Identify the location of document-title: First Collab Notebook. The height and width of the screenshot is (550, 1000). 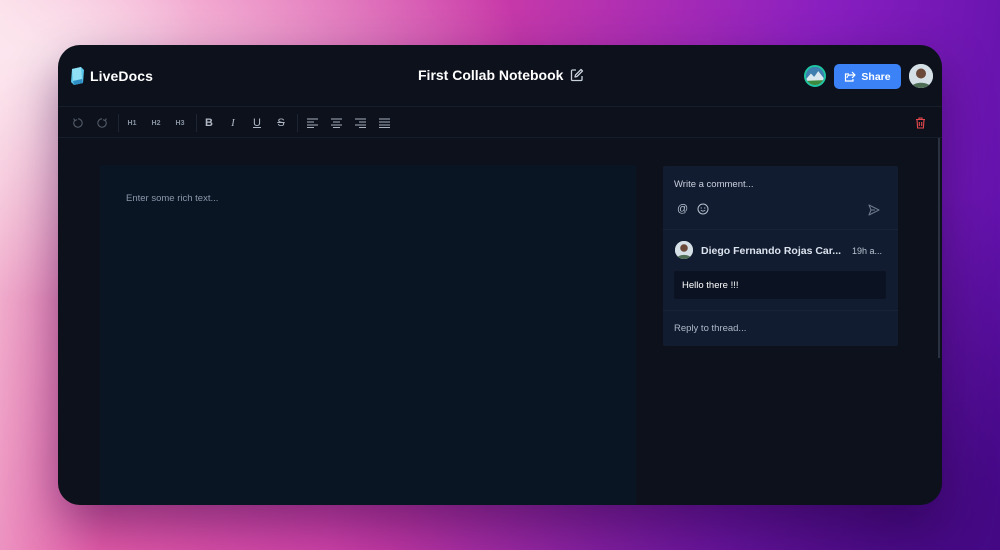
(490, 75).